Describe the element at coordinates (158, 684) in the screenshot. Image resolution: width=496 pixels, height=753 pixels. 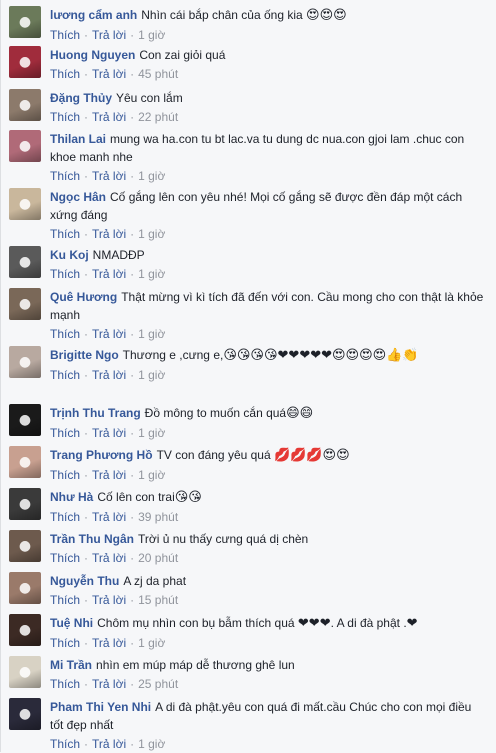
I see `timestamp: 25 phút` at that location.